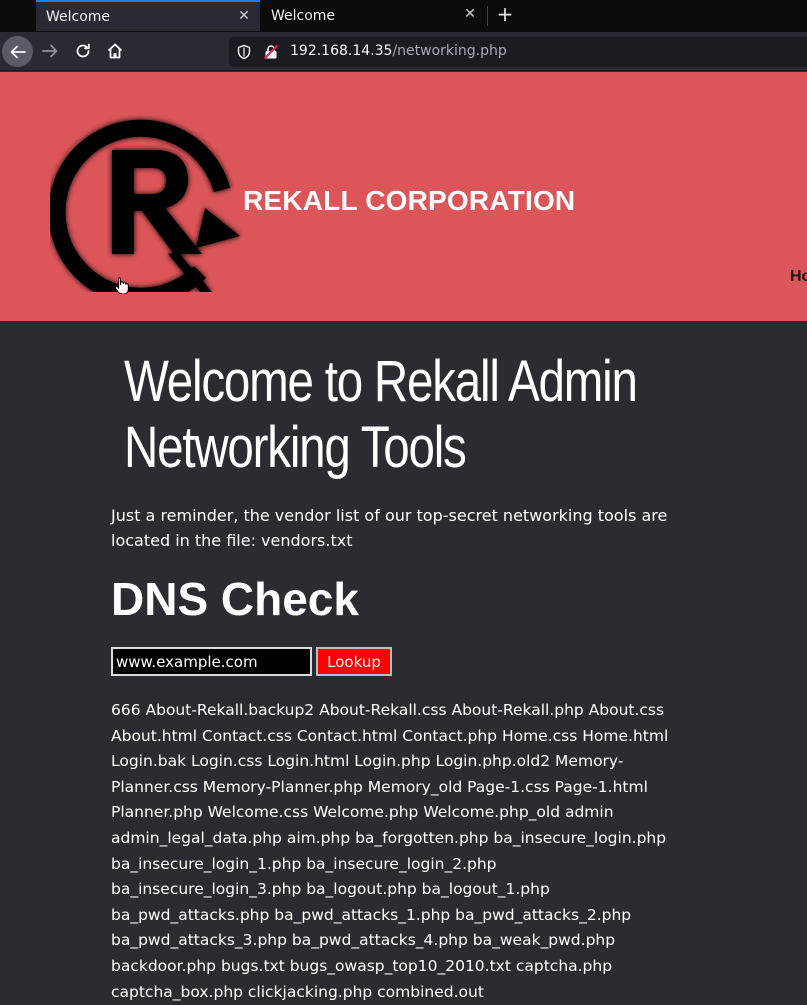 This screenshot has height=1005, width=807. I want to click on home-icon, so click(115, 51).